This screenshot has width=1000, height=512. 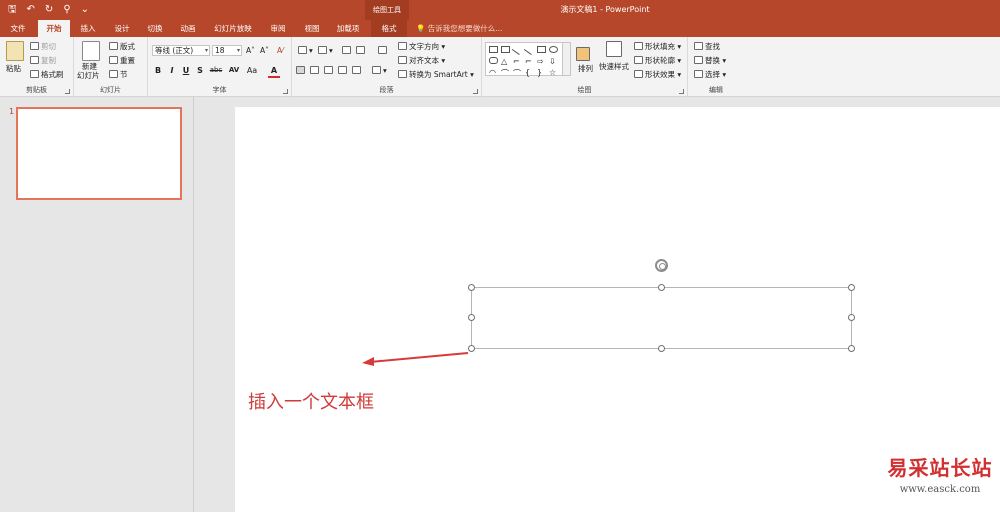 What do you see at coordinates (471, 317) in the screenshot?
I see `resize-handle-left` at bounding box center [471, 317].